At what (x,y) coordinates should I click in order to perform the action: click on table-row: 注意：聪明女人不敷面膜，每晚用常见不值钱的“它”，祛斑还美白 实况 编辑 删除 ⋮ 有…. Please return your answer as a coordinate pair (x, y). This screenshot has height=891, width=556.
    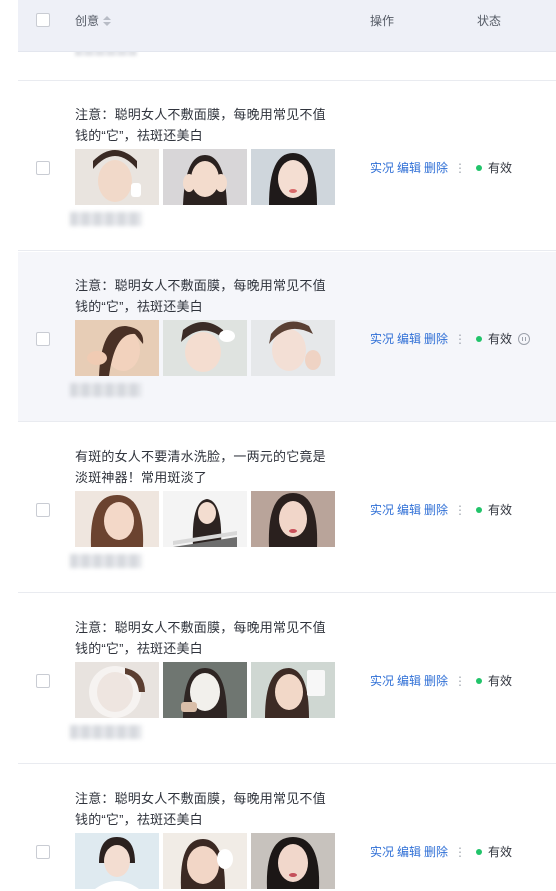
    Looking at the image, I should click on (287, 828).